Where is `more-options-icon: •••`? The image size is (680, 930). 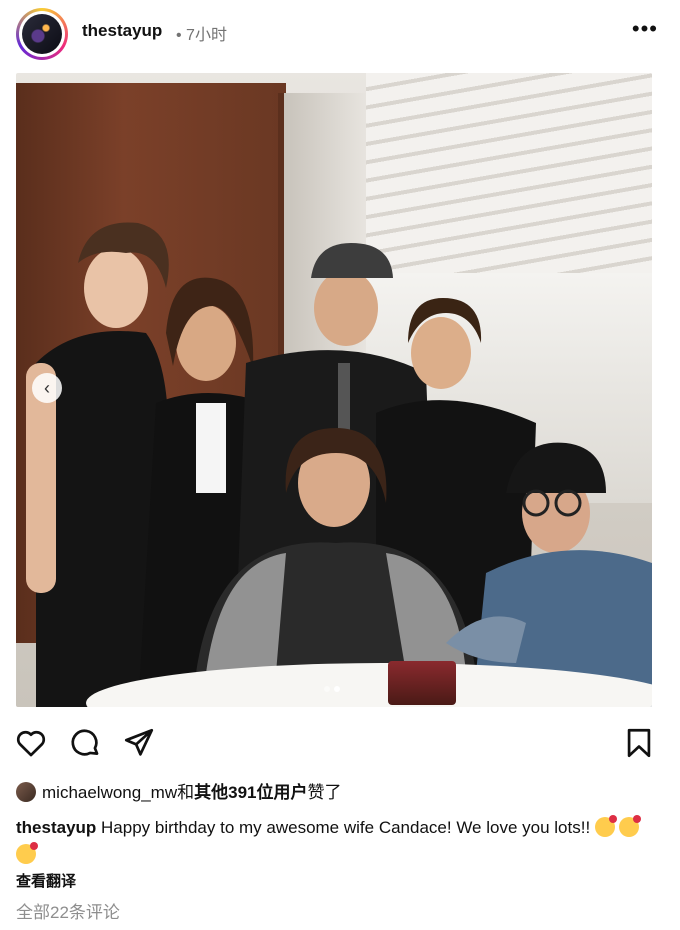
more-options-icon: ••• is located at coordinates (645, 29).